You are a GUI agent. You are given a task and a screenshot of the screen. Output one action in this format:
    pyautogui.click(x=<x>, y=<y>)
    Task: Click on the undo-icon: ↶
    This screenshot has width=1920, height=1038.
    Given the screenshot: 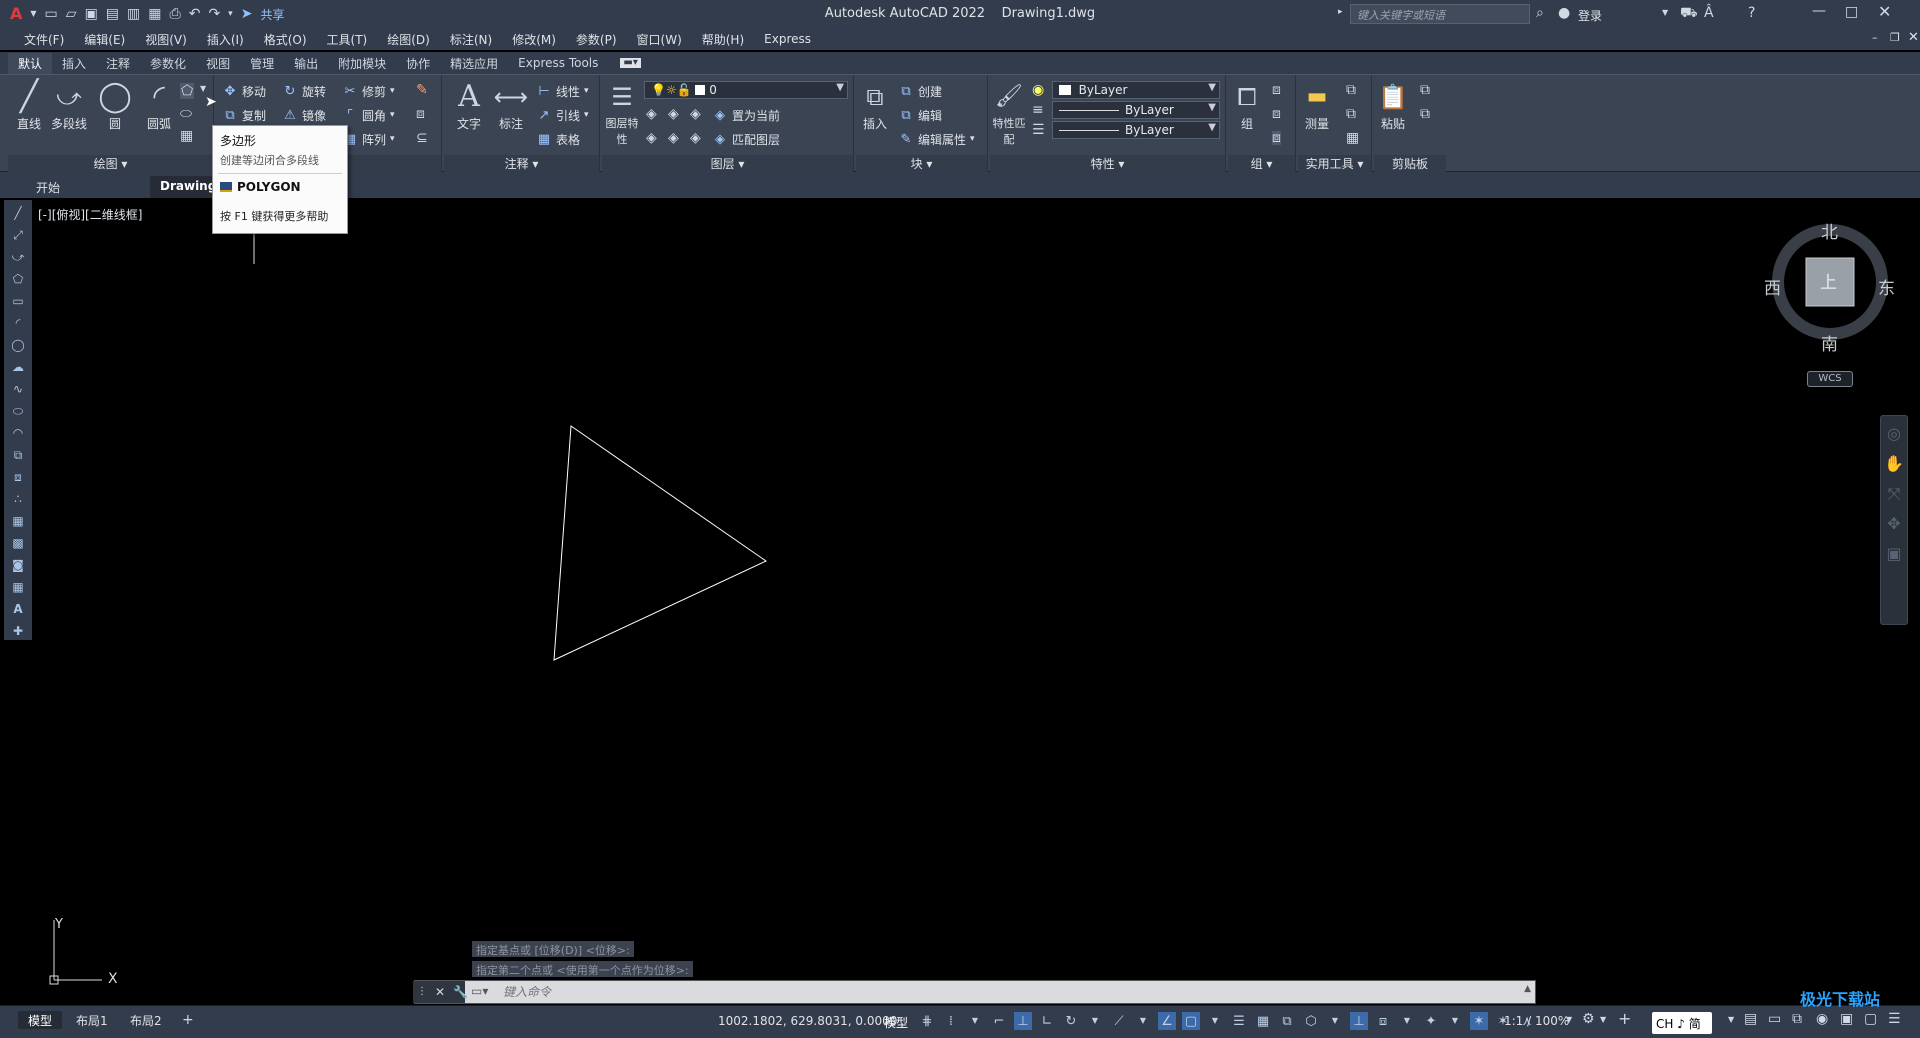 What is the action you would take?
    pyautogui.click(x=195, y=14)
    